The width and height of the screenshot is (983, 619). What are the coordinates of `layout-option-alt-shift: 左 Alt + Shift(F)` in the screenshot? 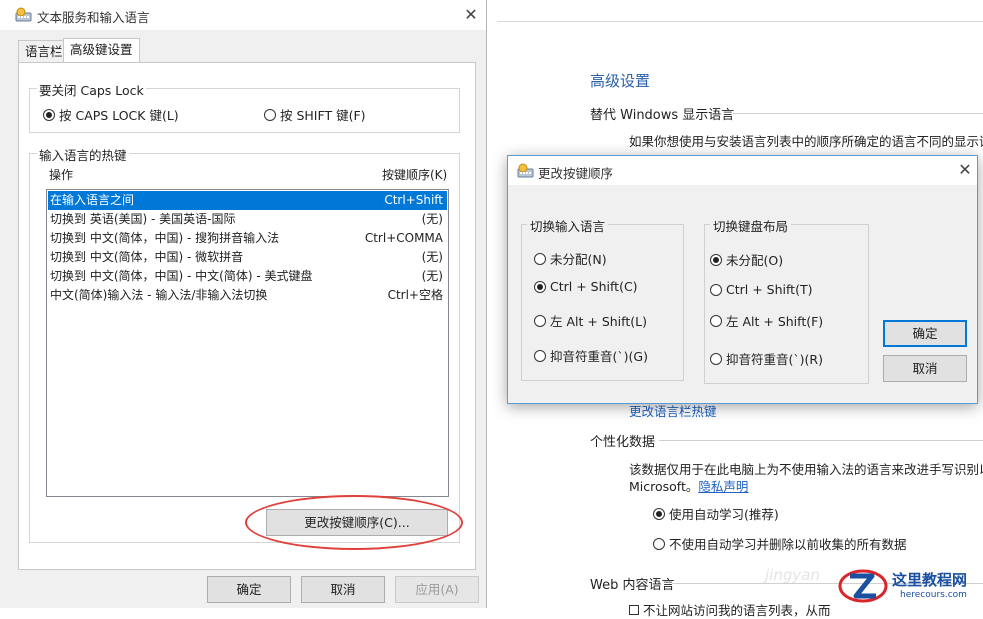 It's located at (766, 320).